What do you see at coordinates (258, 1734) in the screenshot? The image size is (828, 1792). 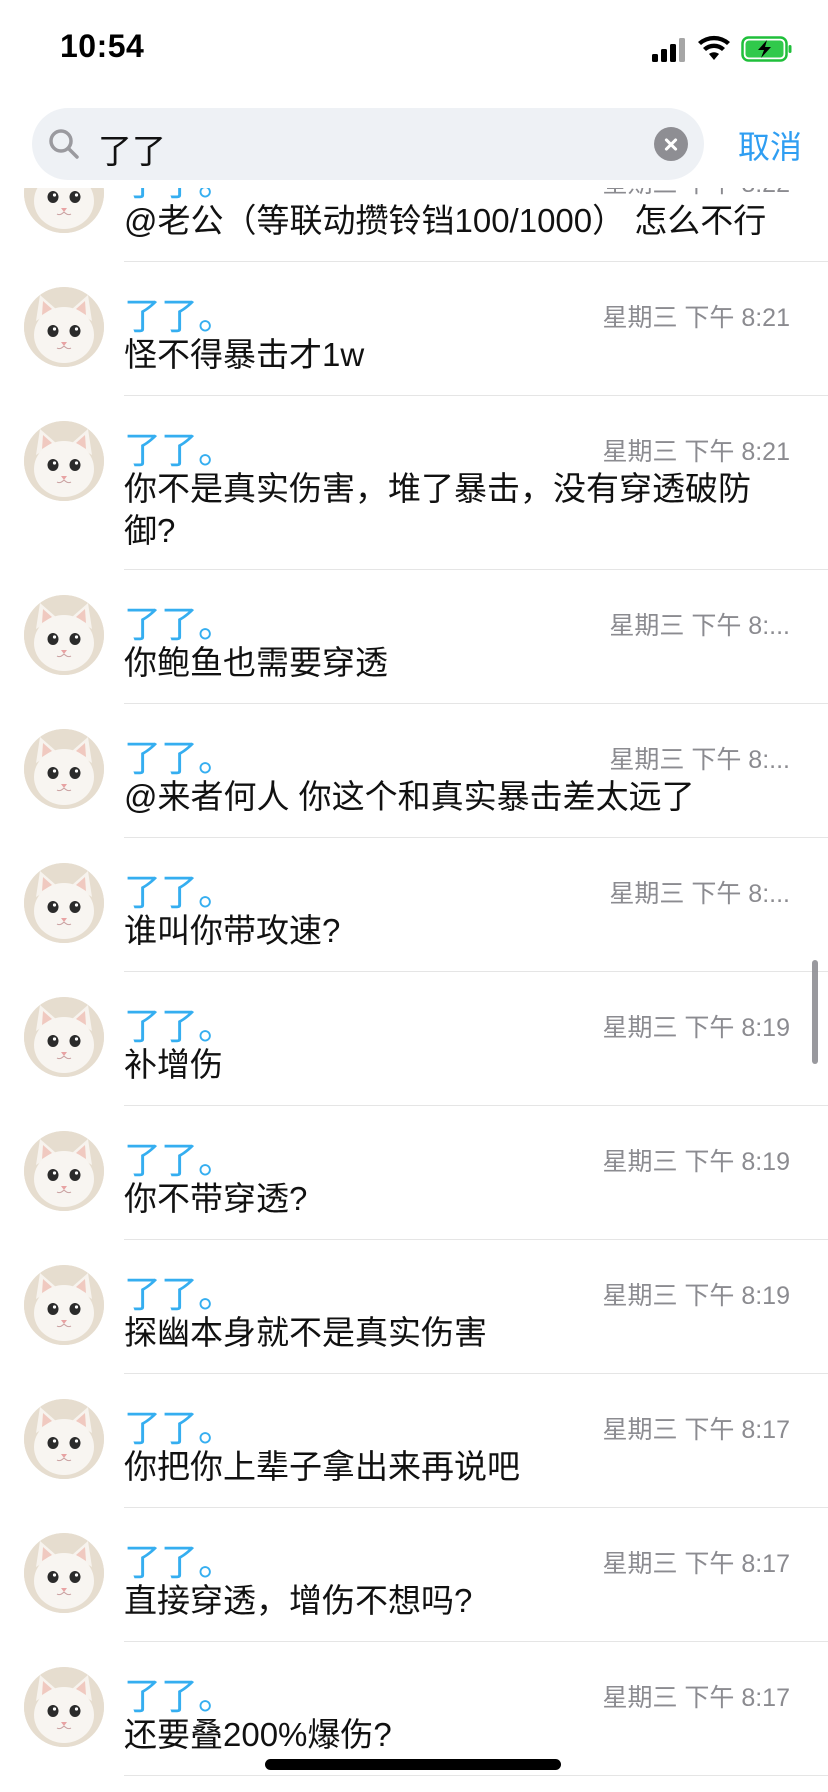 I see `message-text: 还要叠200%爆伤?` at bounding box center [258, 1734].